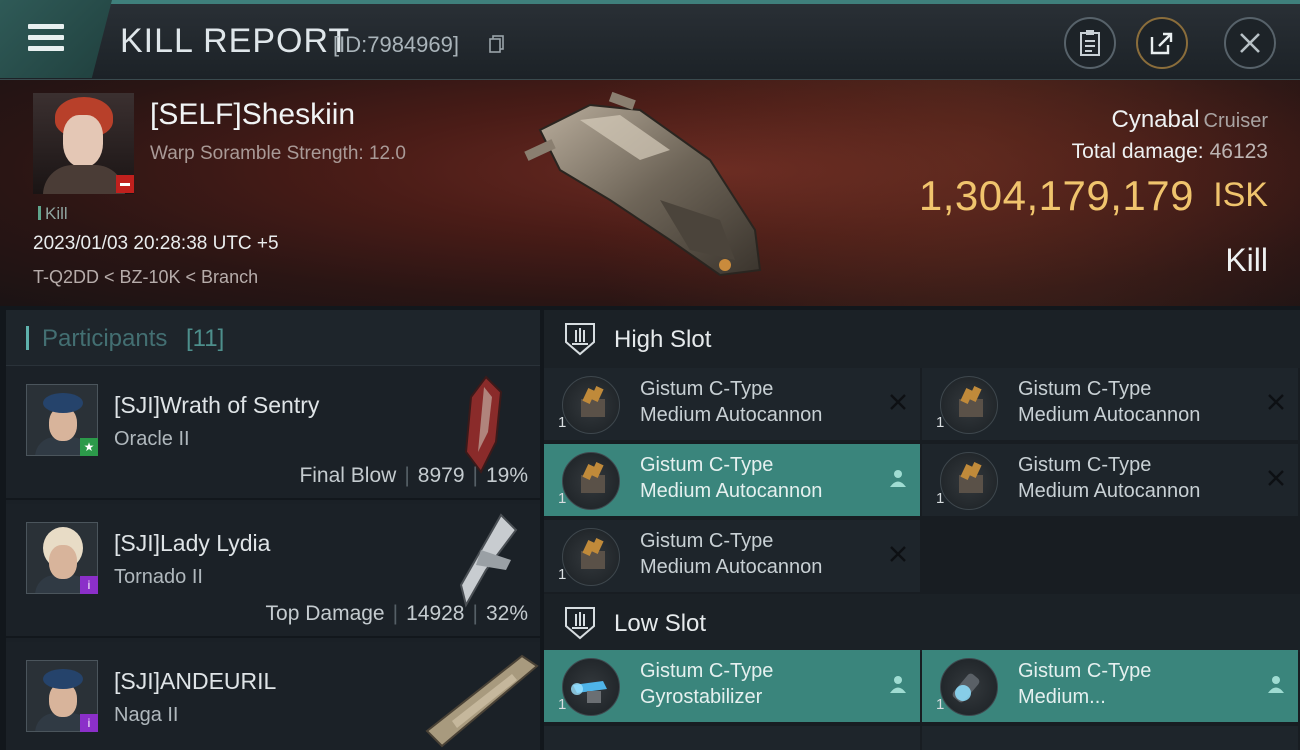 This screenshot has width=1300, height=750. What do you see at coordinates (701, 697) in the screenshot?
I see `module-name-line2: Gyrostabilizer` at bounding box center [701, 697].